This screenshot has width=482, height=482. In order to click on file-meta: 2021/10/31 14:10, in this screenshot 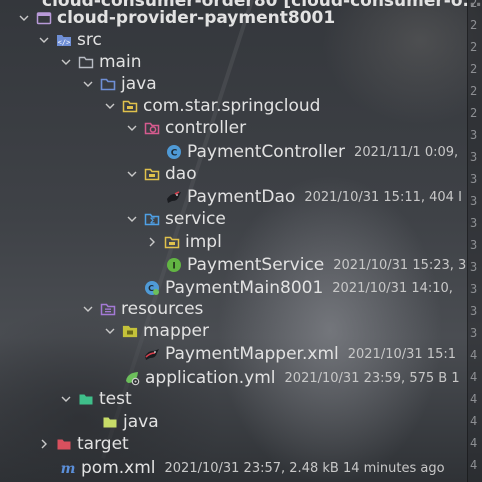, I will do `click(392, 288)`.